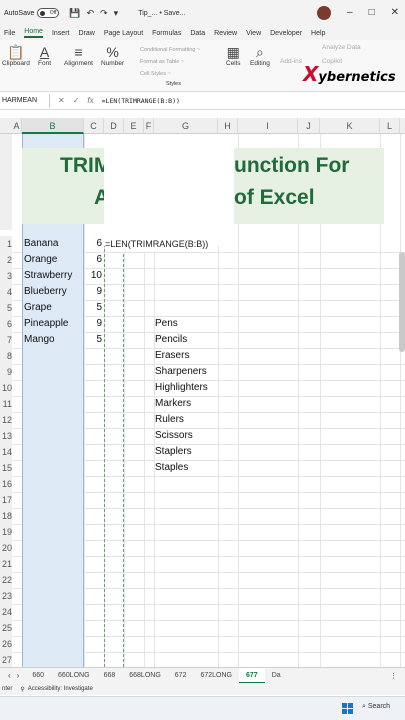 This screenshot has width=405, height=720. What do you see at coordinates (166, 324) in the screenshot?
I see `supply-cell: Pens` at bounding box center [166, 324].